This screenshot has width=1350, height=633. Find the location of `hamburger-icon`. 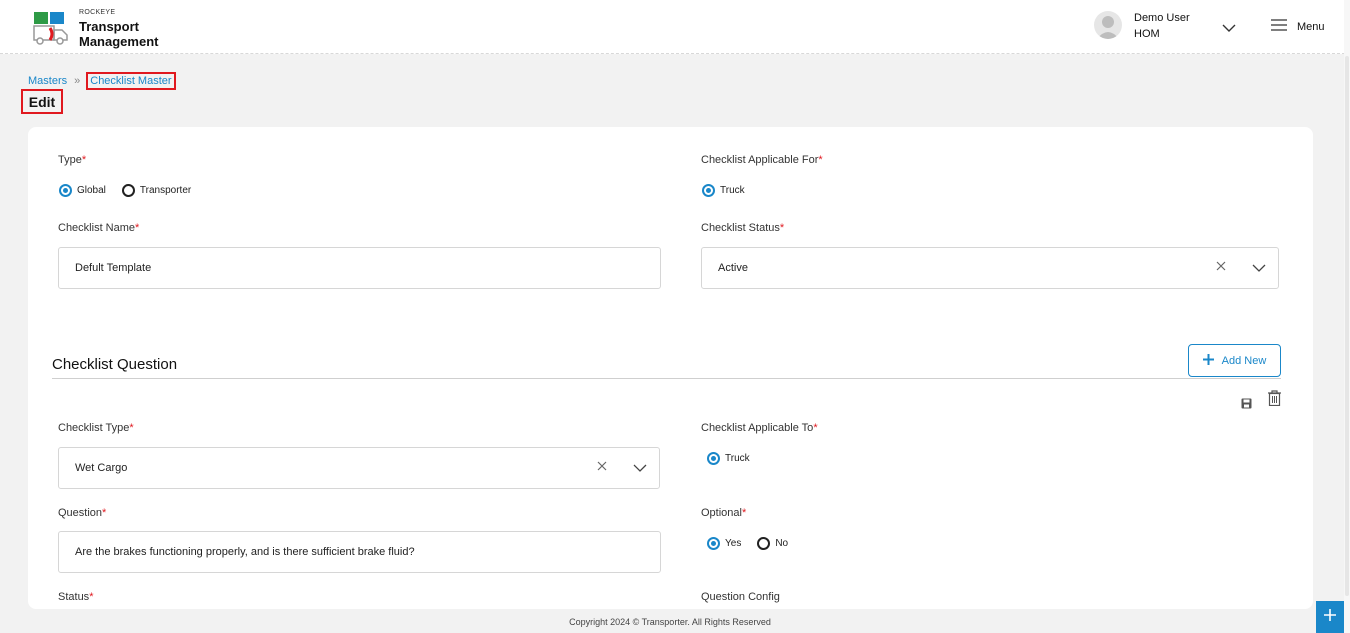

hamburger-icon is located at coordinates (1279, 27).